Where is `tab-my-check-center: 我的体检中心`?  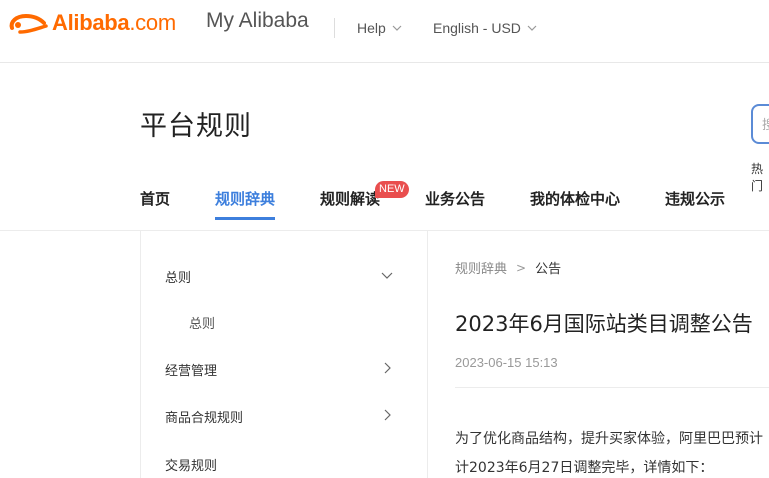
tab-my-check-center: 我的体检中心 is located at coordinates (575, 198).